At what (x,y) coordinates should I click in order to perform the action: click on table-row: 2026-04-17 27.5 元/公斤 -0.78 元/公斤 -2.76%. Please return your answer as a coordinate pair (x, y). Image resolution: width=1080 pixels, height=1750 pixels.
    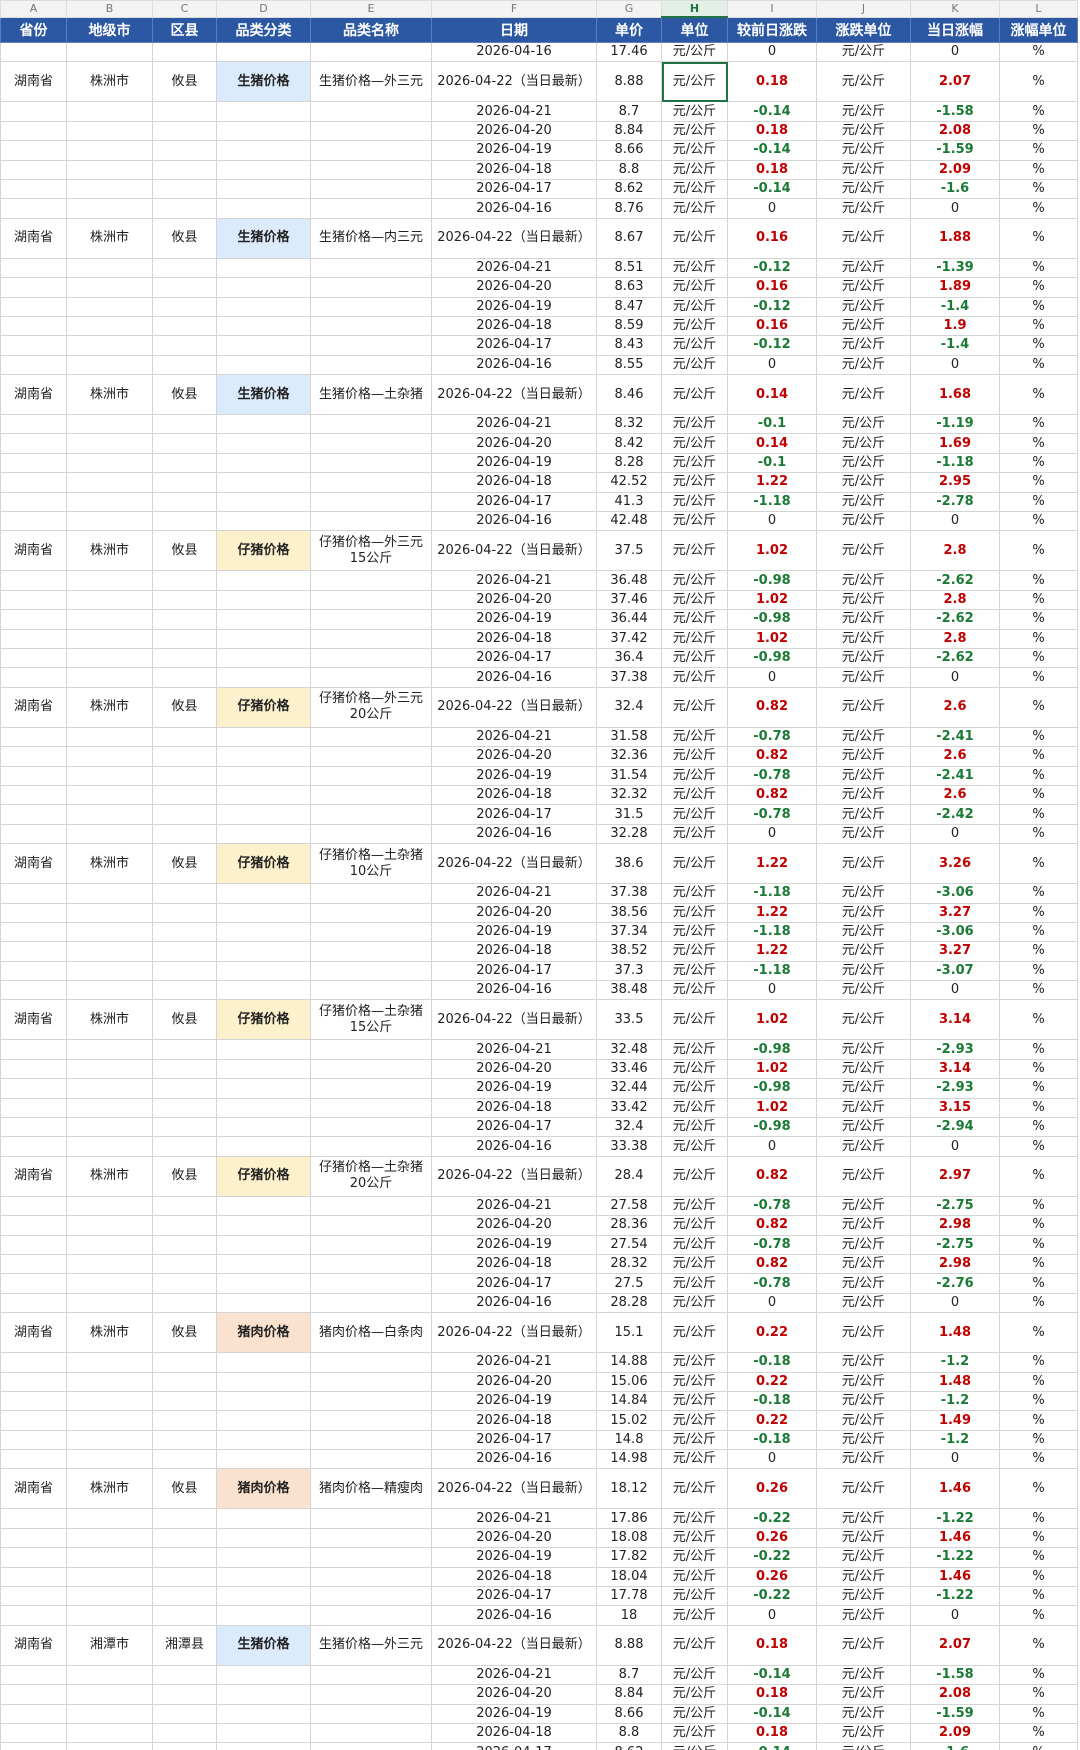
    Looking at the image, I should click on (539, 1283).